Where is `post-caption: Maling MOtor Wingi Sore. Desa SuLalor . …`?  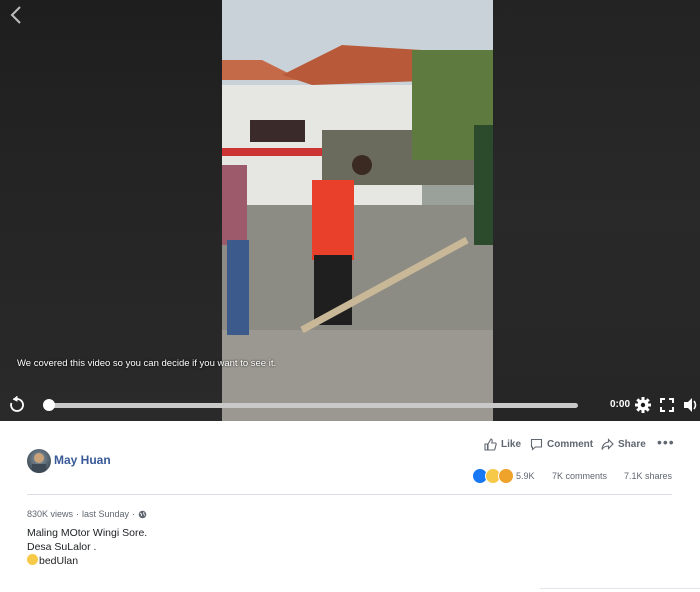
post-caption: Maling MOtor Wingi Sore. Desa SuLalor . … is located at coordinates (87, 547).